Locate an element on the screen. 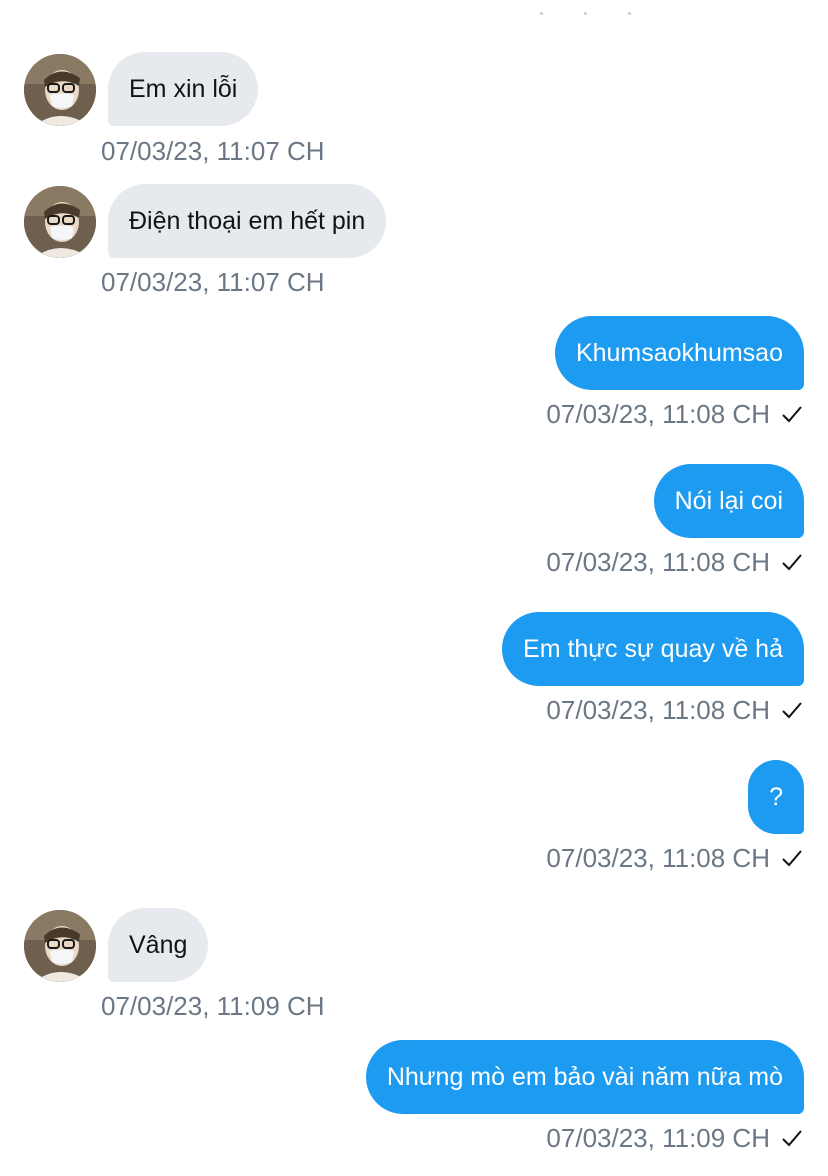 The height and width of the screenshot is (1176, 828). message-bubble-outgoing: Nói lại coi is located at coordinates (728, 501).